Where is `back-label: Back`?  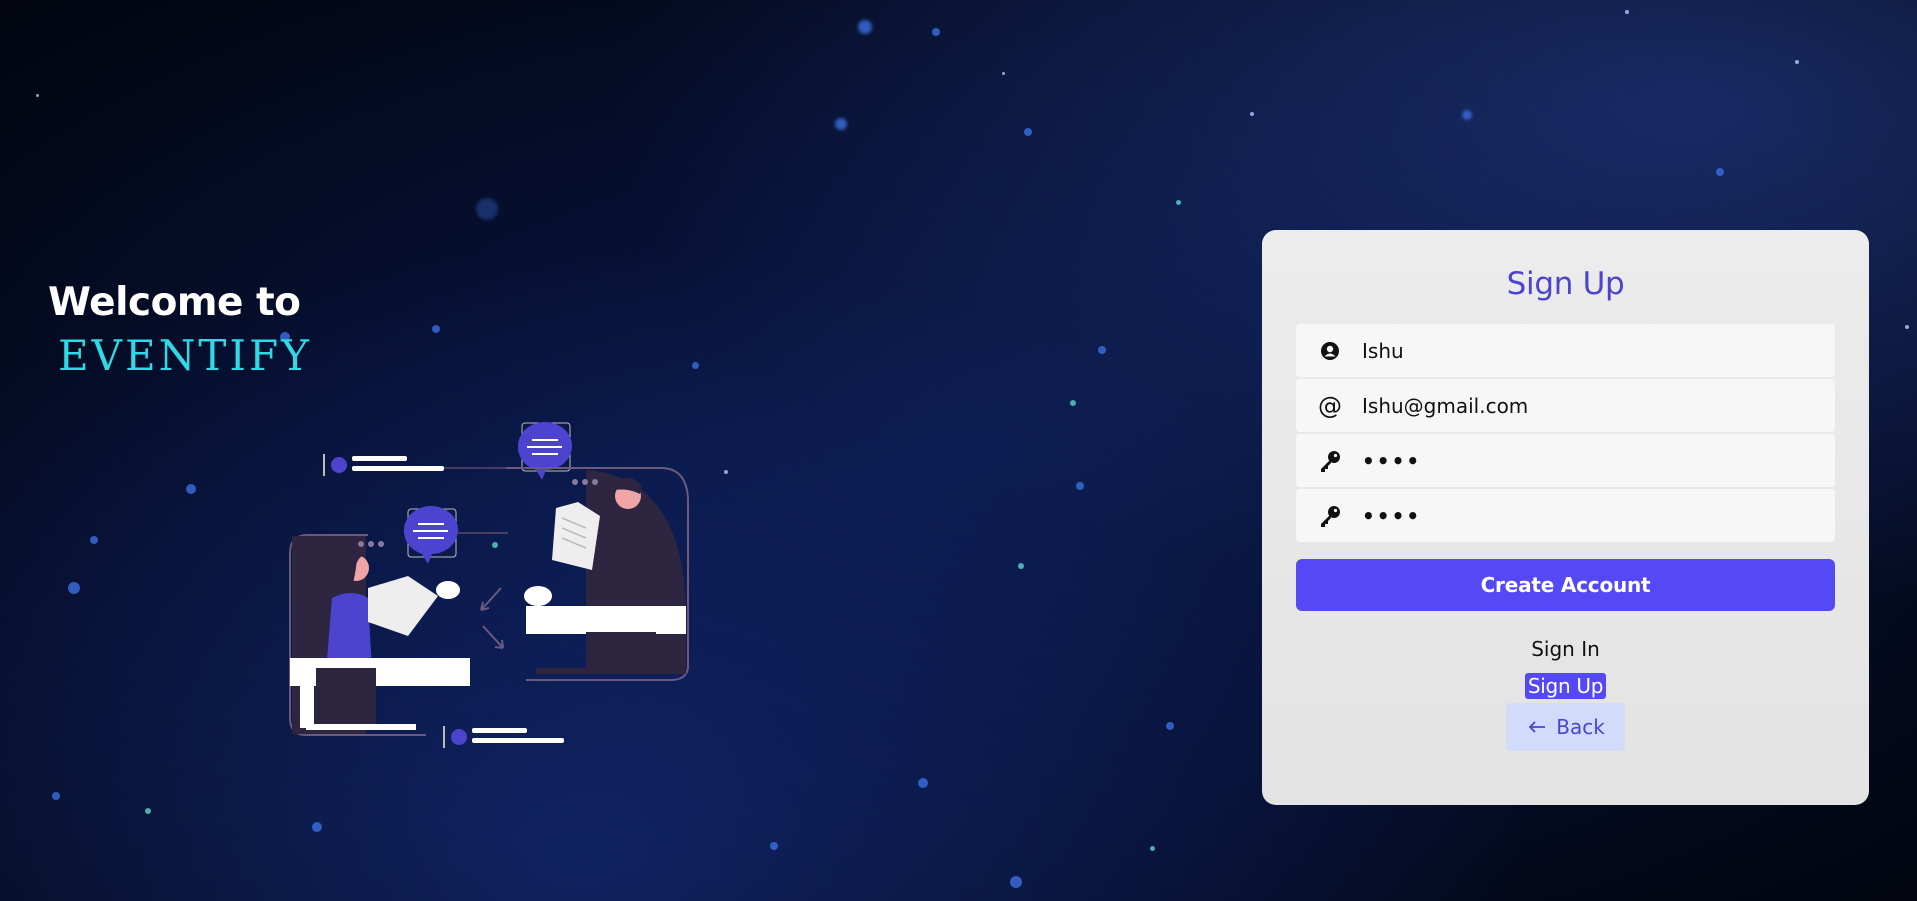
back-label: Back is located at coordinates (1580, 727).